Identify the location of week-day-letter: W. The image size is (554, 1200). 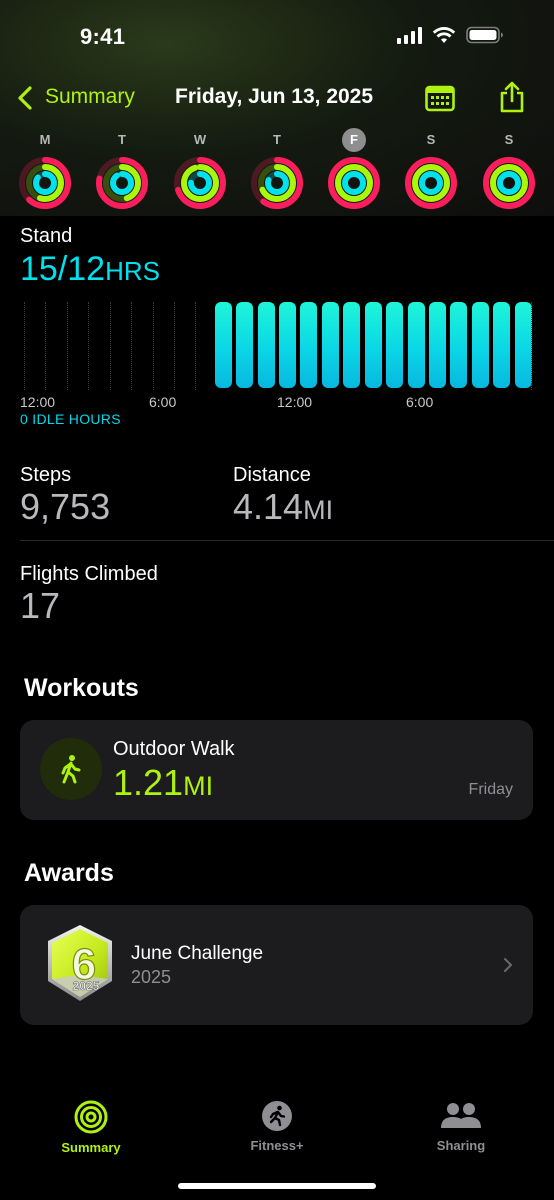
(200, 139).